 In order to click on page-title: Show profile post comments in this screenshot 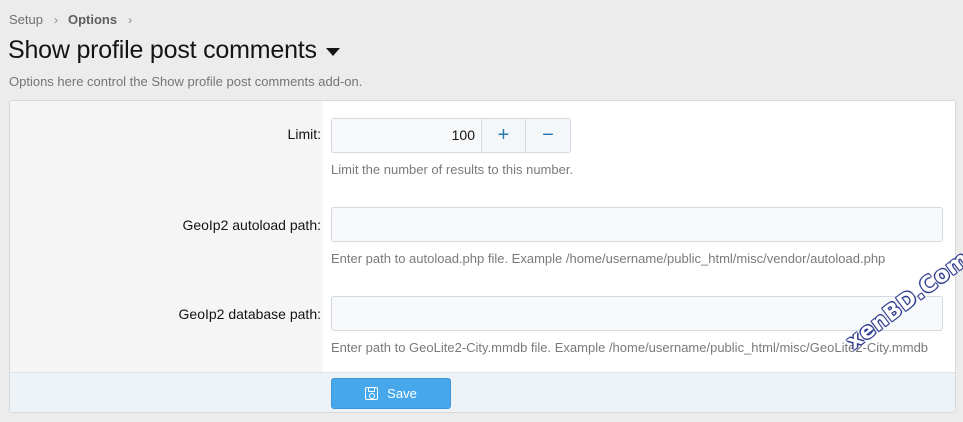, I will do `click(162, 50)`.